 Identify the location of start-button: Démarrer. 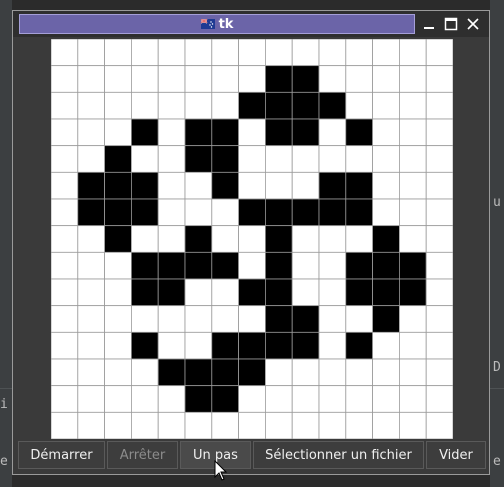
(61, 455).